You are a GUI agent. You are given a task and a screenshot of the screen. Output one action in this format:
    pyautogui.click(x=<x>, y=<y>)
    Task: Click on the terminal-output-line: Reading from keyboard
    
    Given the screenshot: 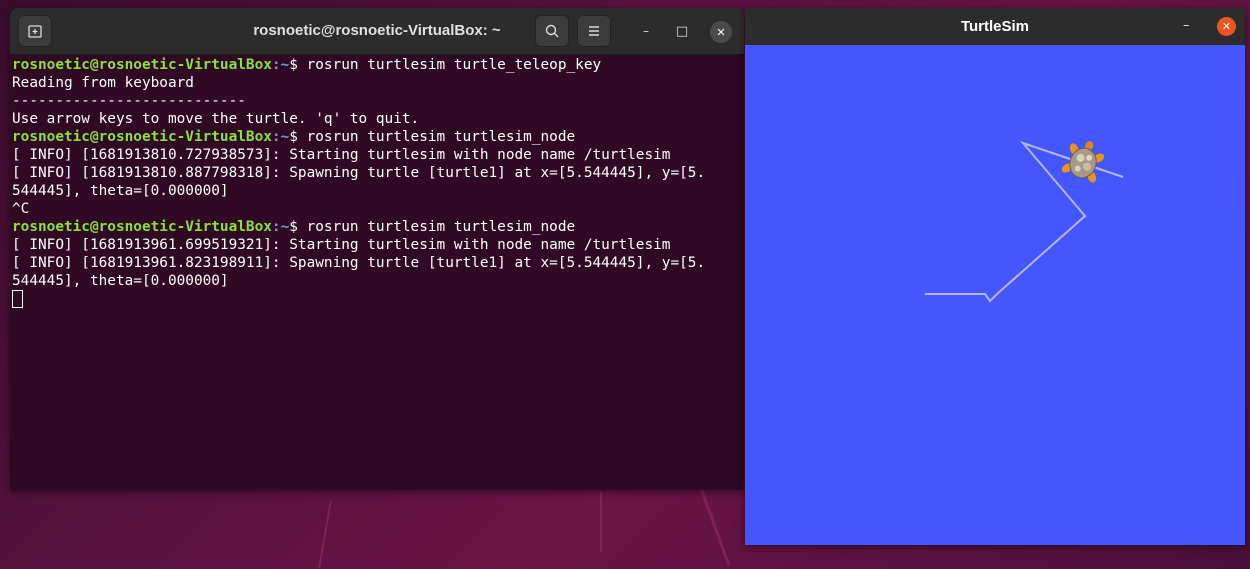 What is the action you would take?
    pyautogui.click(x=103, y=83)
    